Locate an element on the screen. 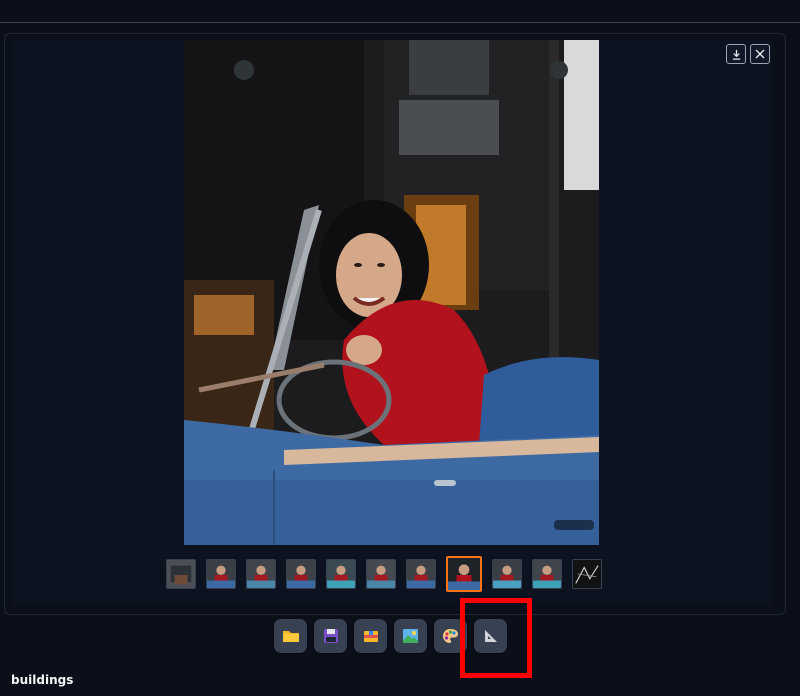 This screenshot has height=696, width=800. send-to-img2img-button is located at coordinates (410, 636).